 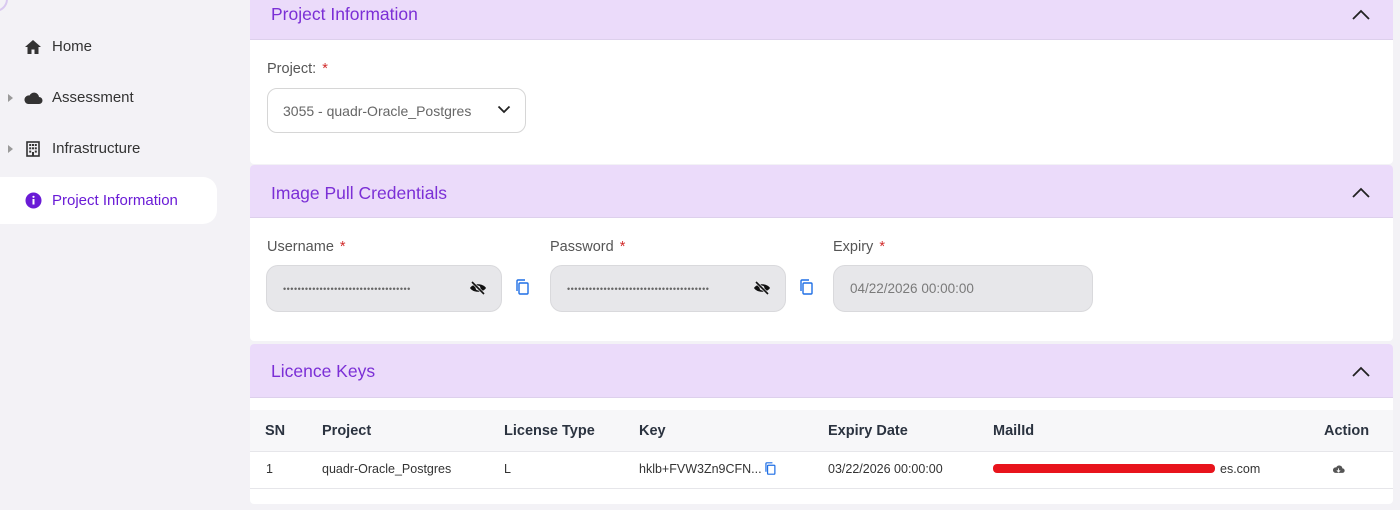 I want to click on cell-sn: 1, so click(x=269, y=469).